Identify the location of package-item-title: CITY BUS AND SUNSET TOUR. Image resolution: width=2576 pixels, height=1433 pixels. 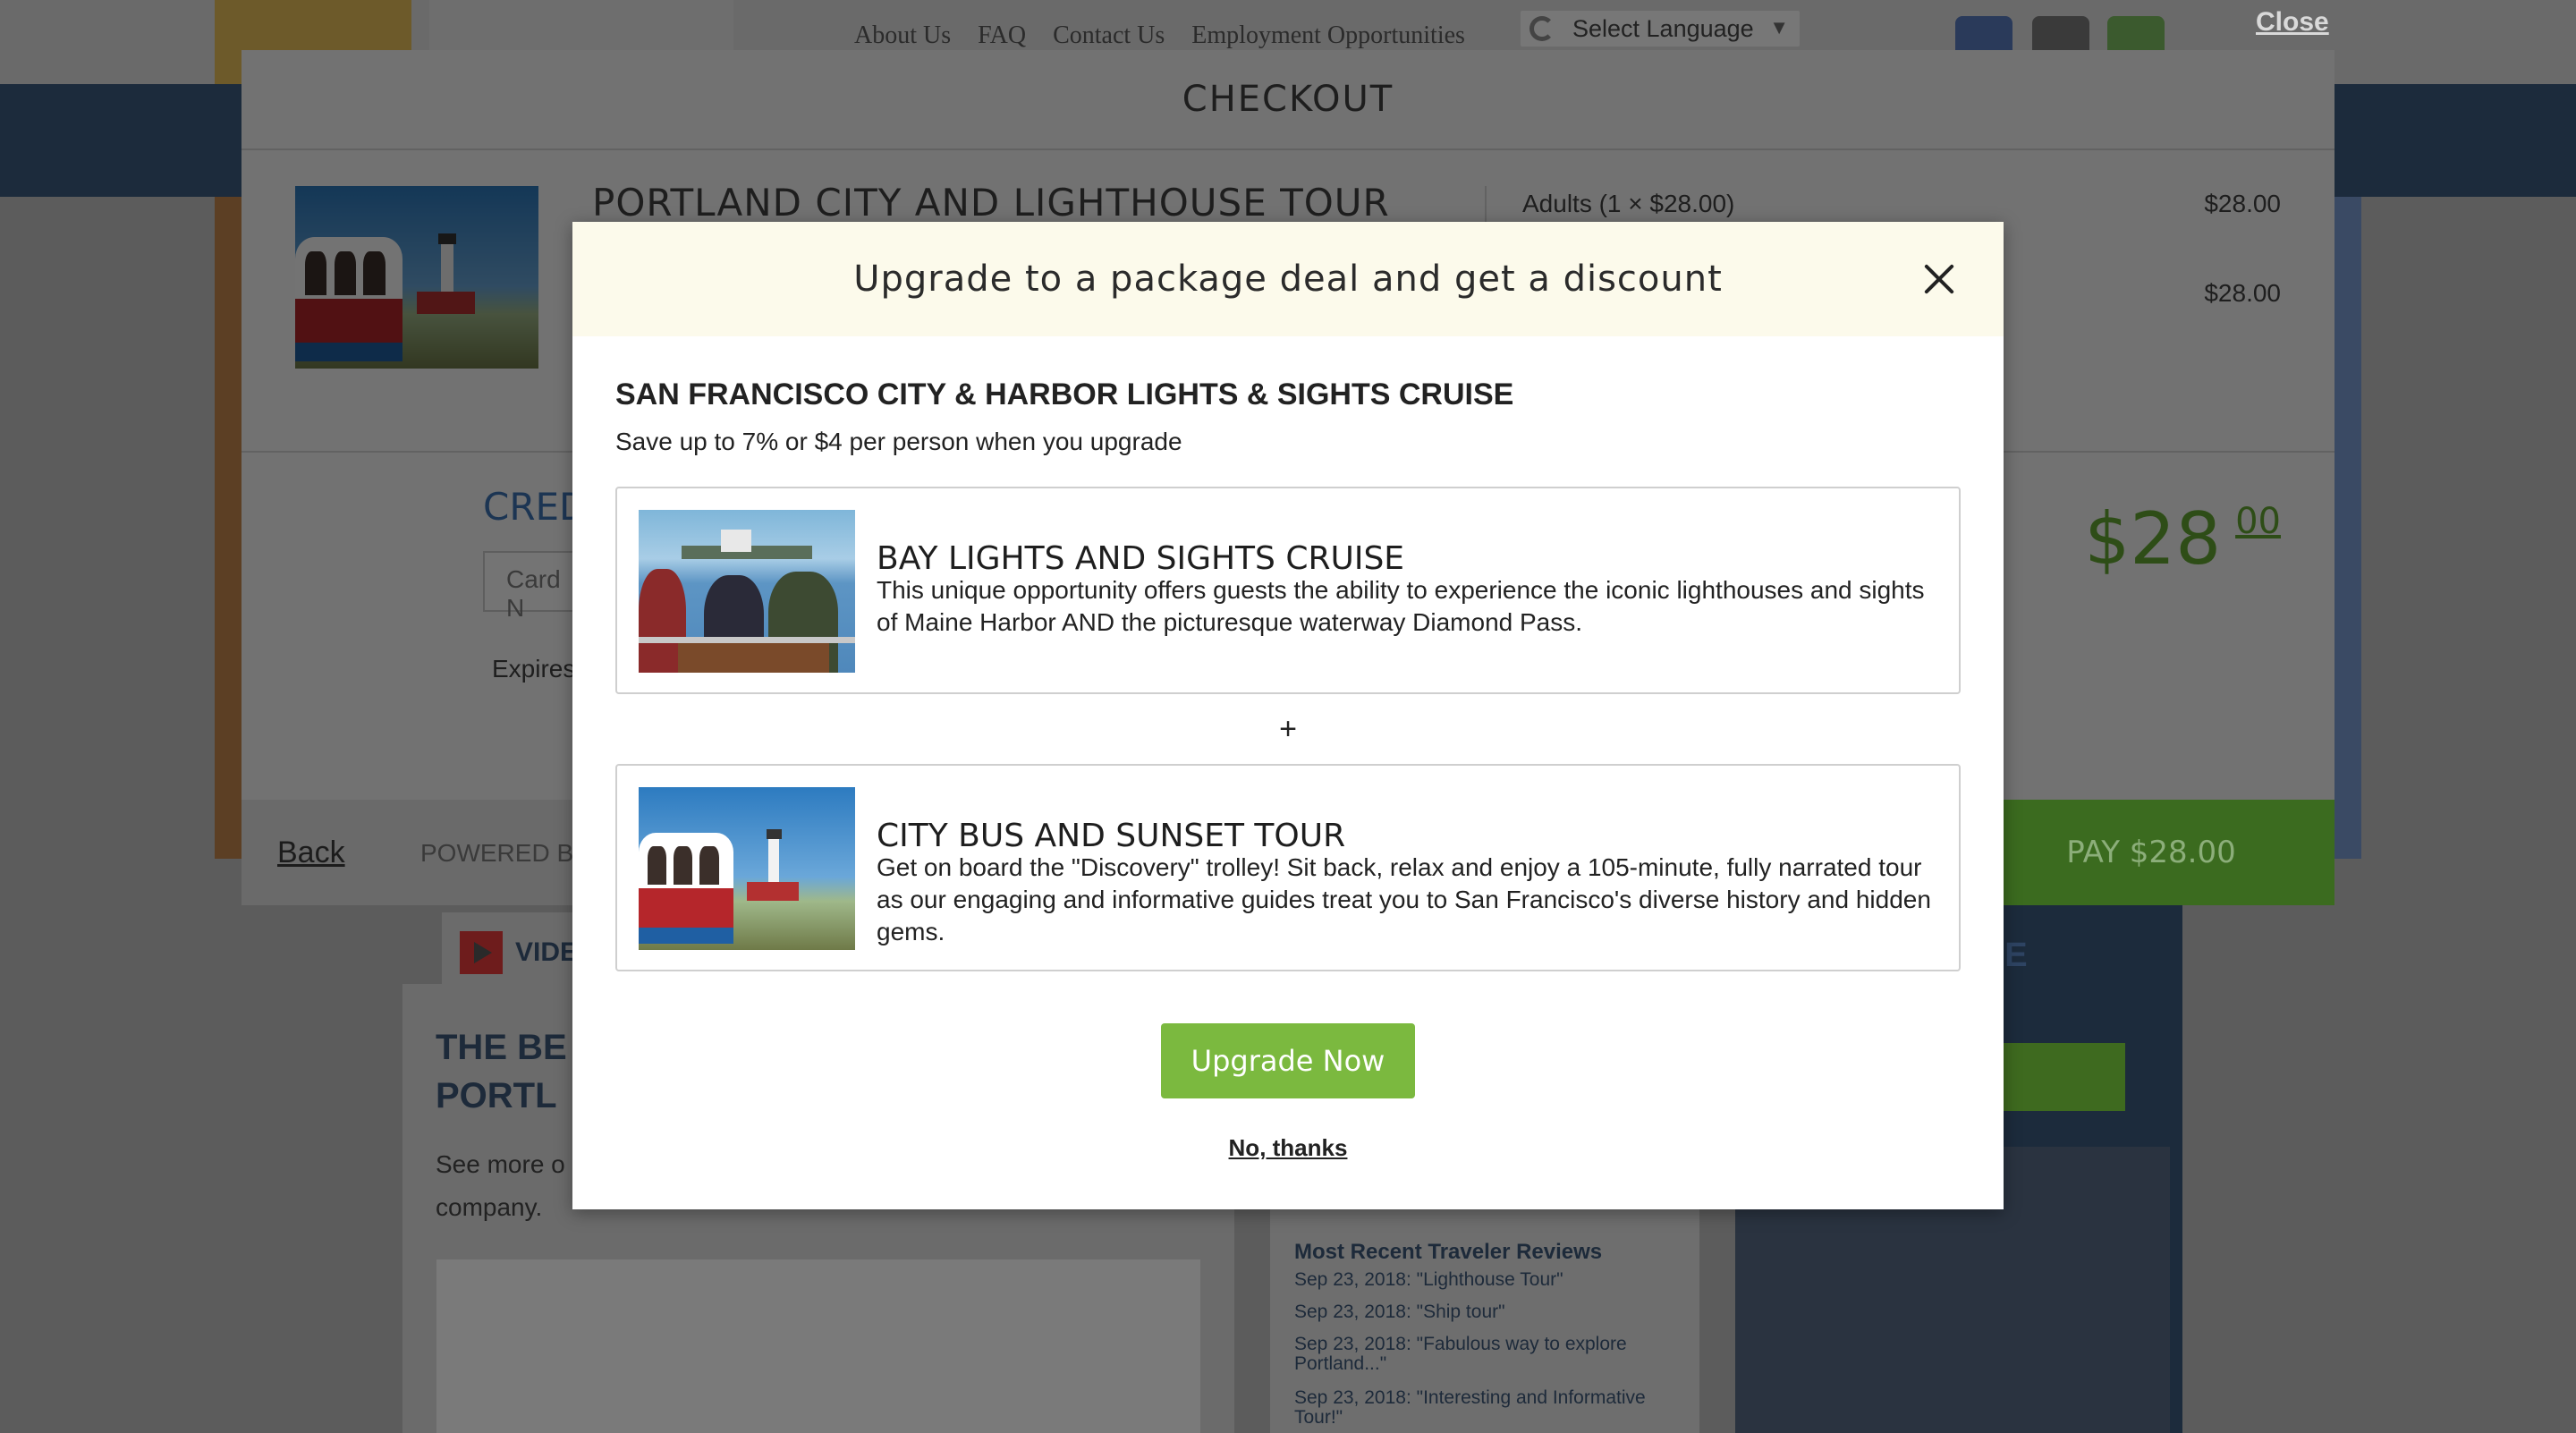
(1111, 836).